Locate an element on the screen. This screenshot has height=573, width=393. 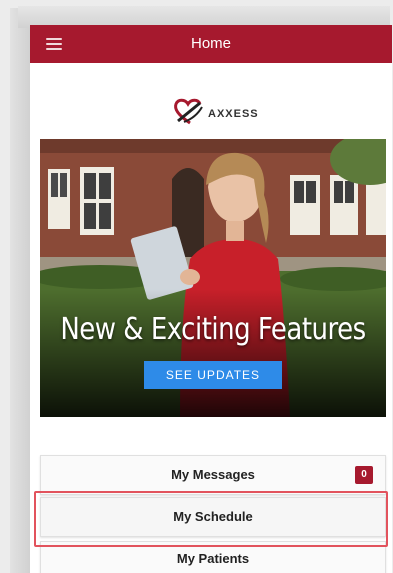
my-messages-label: My Messages is located at coordinates (213, 474).